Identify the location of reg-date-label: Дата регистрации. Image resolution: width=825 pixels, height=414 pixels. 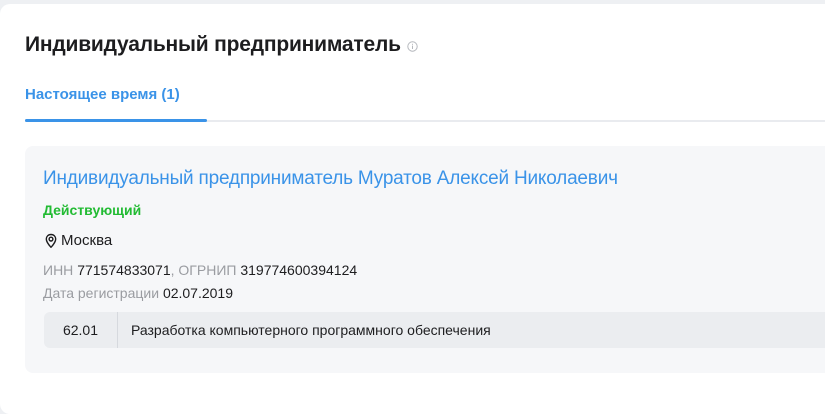
(101, 293).